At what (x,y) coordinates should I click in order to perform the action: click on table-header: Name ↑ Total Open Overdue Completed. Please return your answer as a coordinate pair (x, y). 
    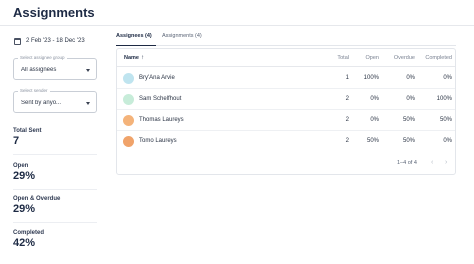
    Looking at the image, I should click on (286, 58).